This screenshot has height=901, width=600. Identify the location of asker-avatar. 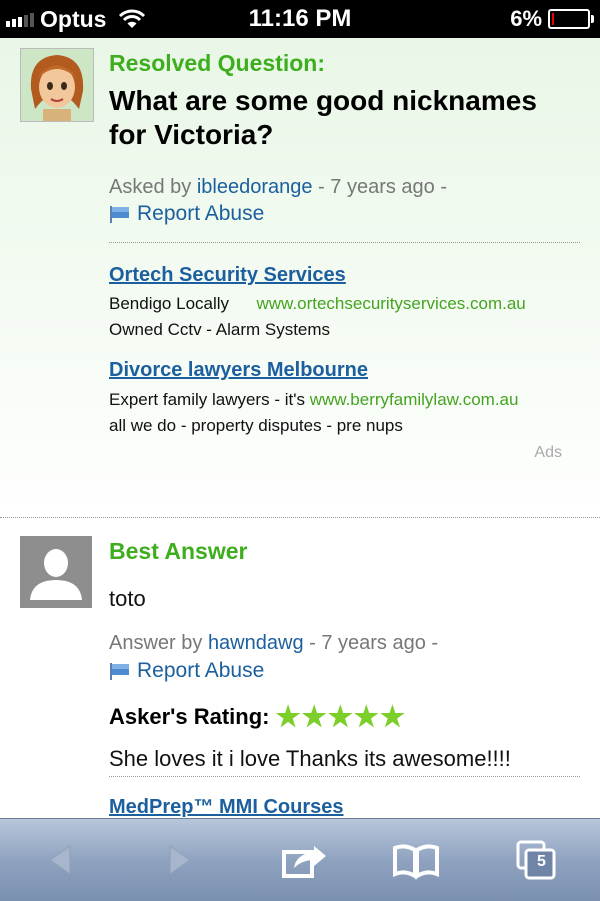
(57, 85).